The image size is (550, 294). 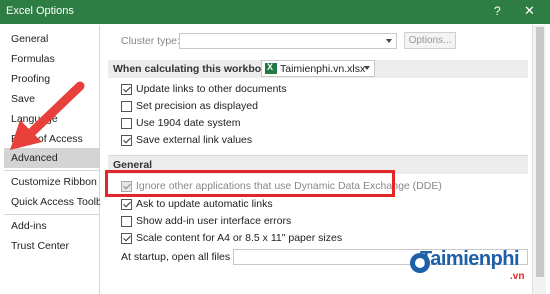 I want to click on sidebar-item-add-ins: Add-ins, so click(x=52, y=226).